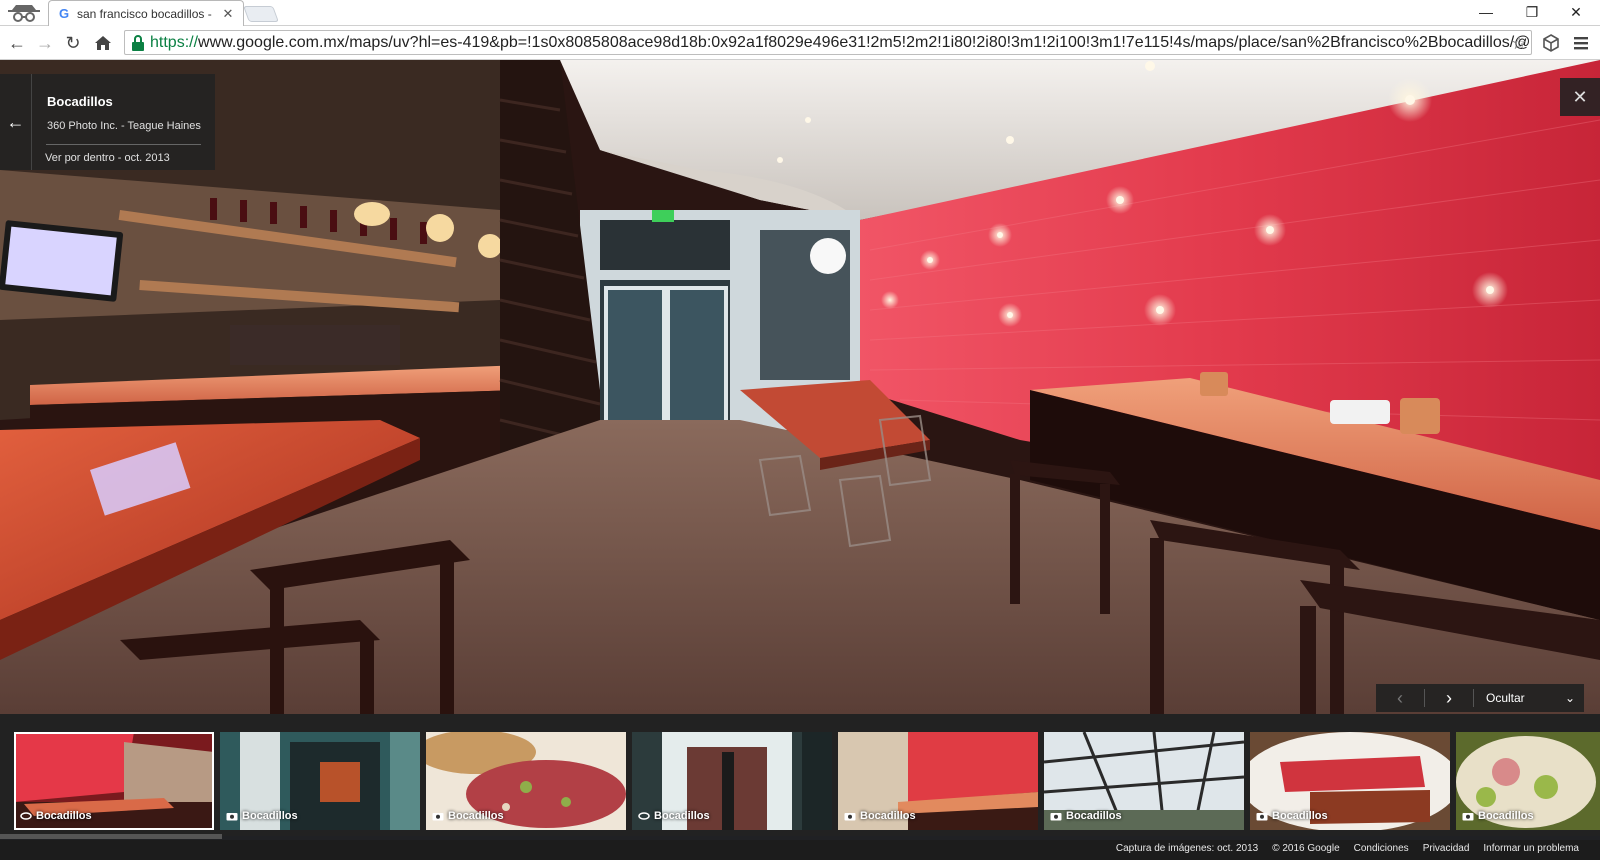  I want to click on extension-cube-icon, so click(1551, 43).